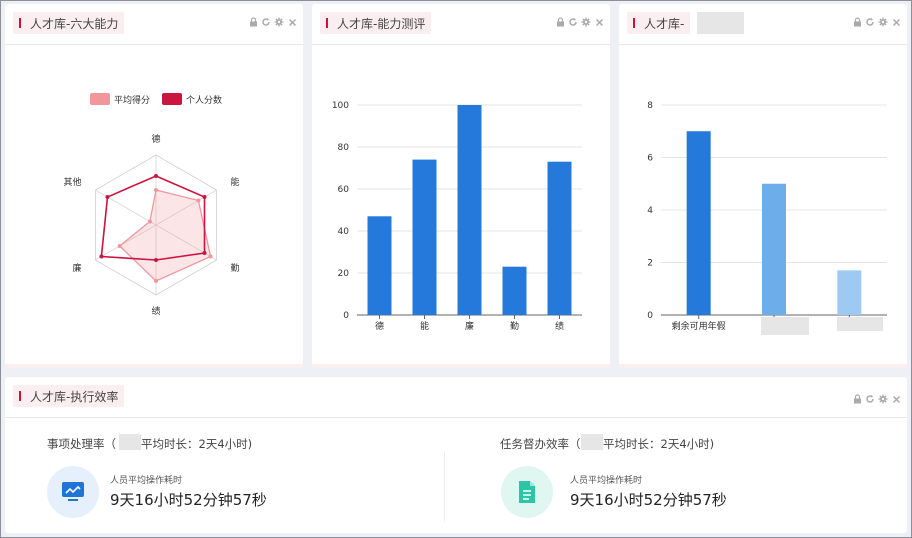 The height and width of the screenshot is (538, 912). What do you see at coordinates (379, 326) in the screenshot?
I see `x-tick-label: 德` at bounding box center [379, 326].